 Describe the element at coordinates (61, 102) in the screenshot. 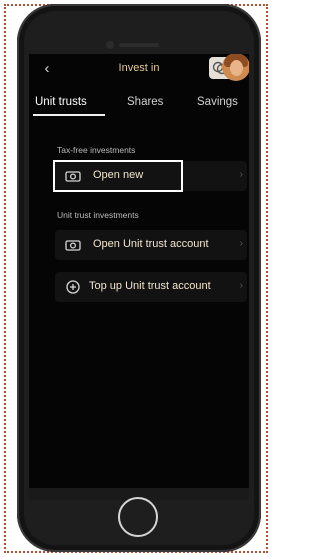

I see `tab-unit-trusts: Unit trusts` at that location.